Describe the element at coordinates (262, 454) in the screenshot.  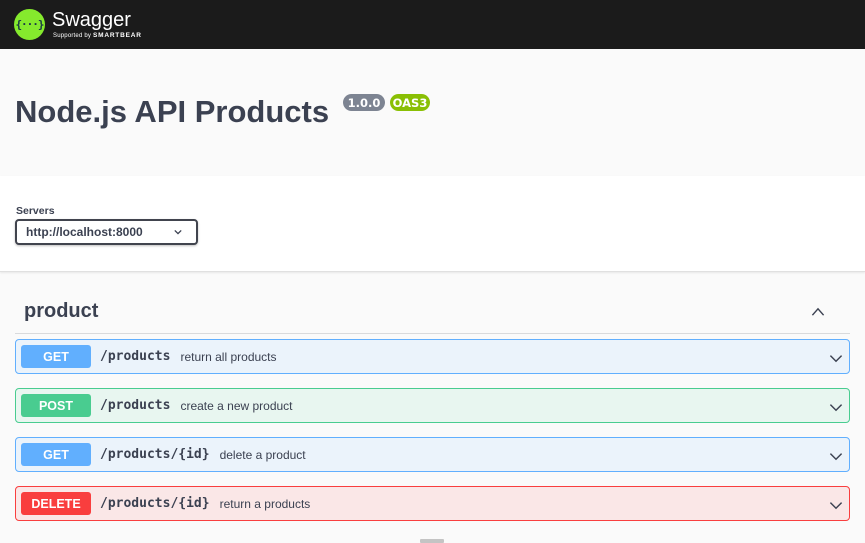
I see `operation-summary: delete a product` at that location.